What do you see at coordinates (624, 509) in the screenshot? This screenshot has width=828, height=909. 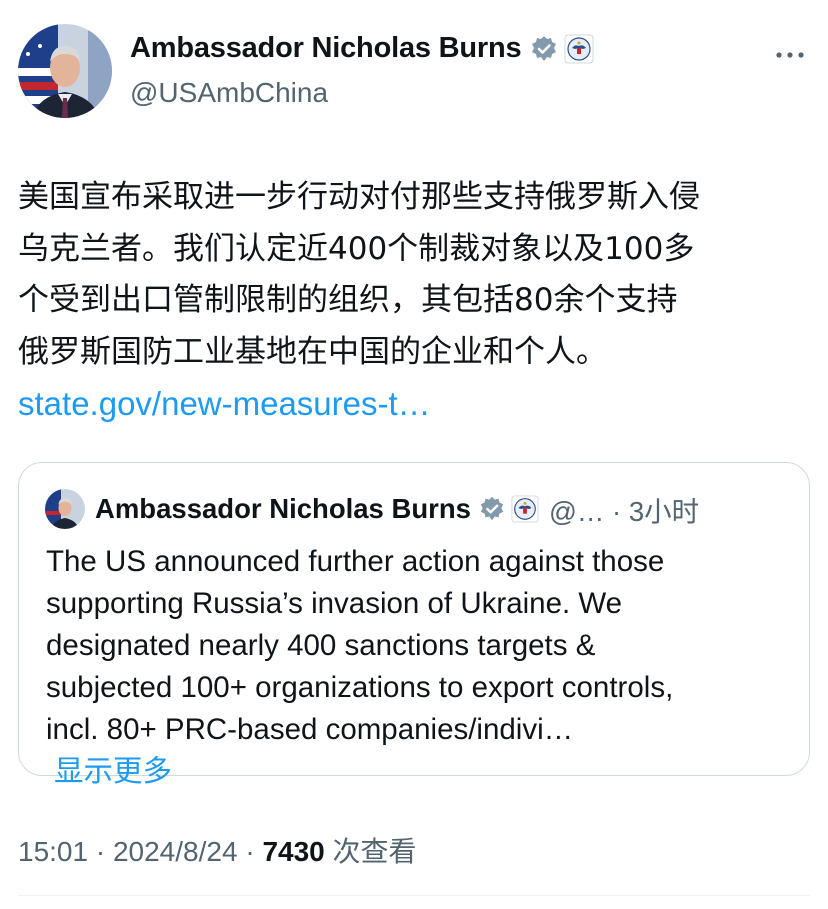 I see `quoted-meta: @… · 3小时` at bounding box center [624, 509].